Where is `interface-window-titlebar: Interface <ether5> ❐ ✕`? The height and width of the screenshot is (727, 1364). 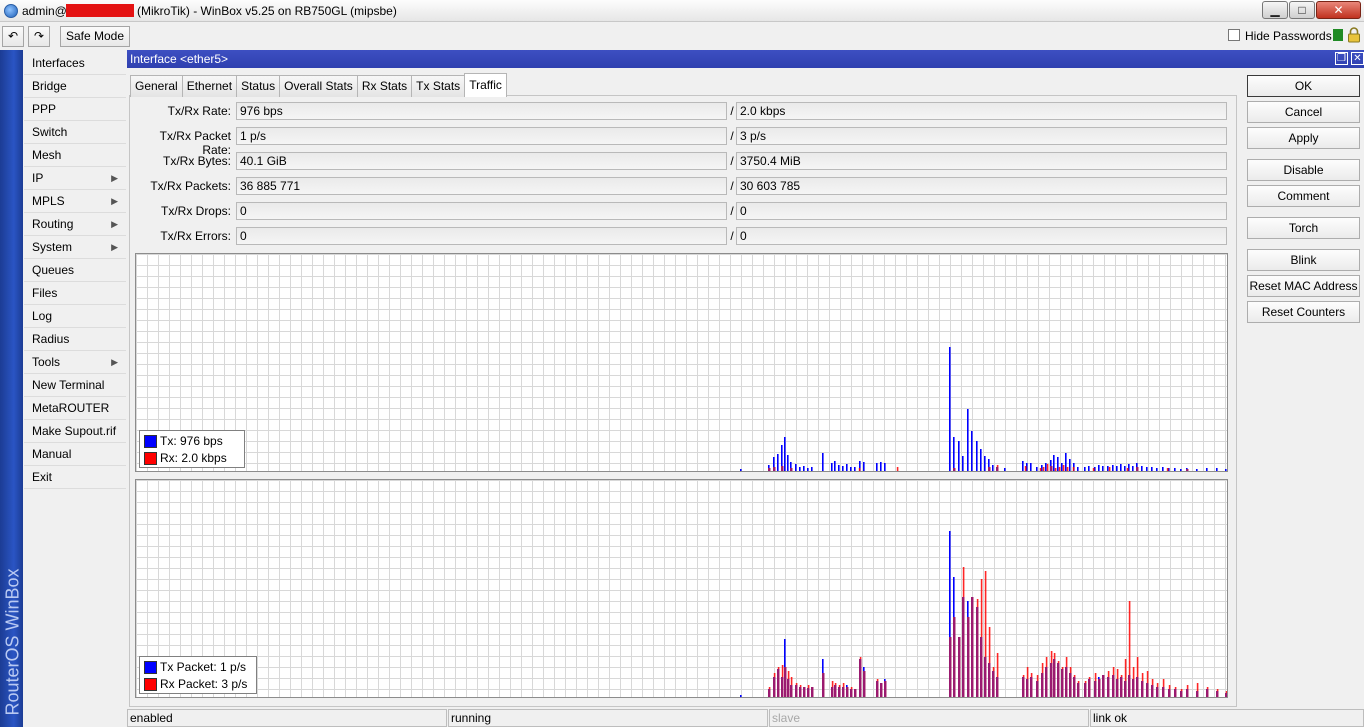
interface-window-titlebar: Interface <ether5> ❐ ✕ is located at coordinates (745, 59).